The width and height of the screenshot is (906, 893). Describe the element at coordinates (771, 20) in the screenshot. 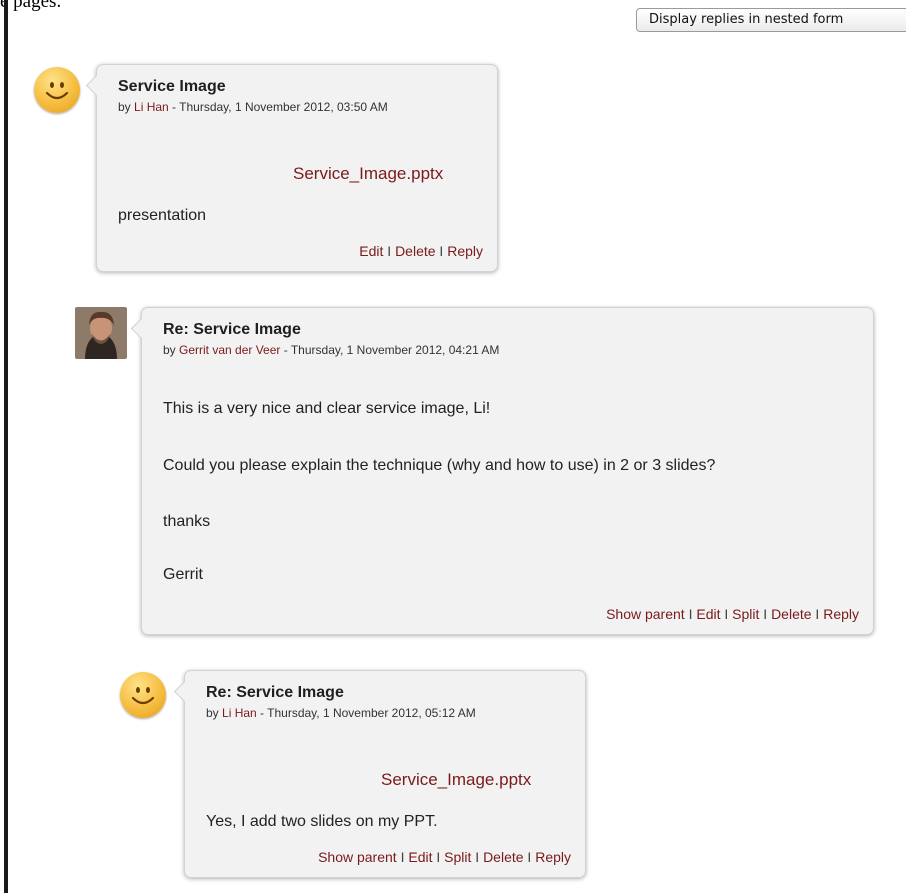

I see `display-mode-select: Display replies in nested form` at that location.